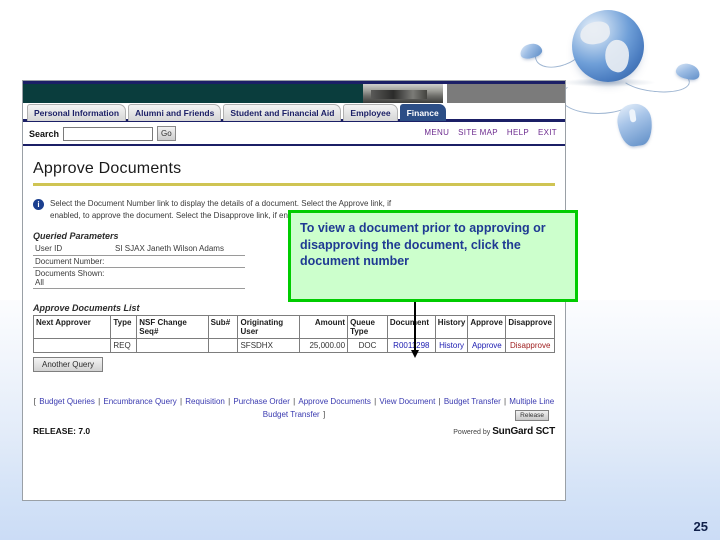 This screenshot has width=720, height=540. Describe the element at coordinates (635, 125) in the screenshot. I see `computer-mouse-front-icon` at that location.